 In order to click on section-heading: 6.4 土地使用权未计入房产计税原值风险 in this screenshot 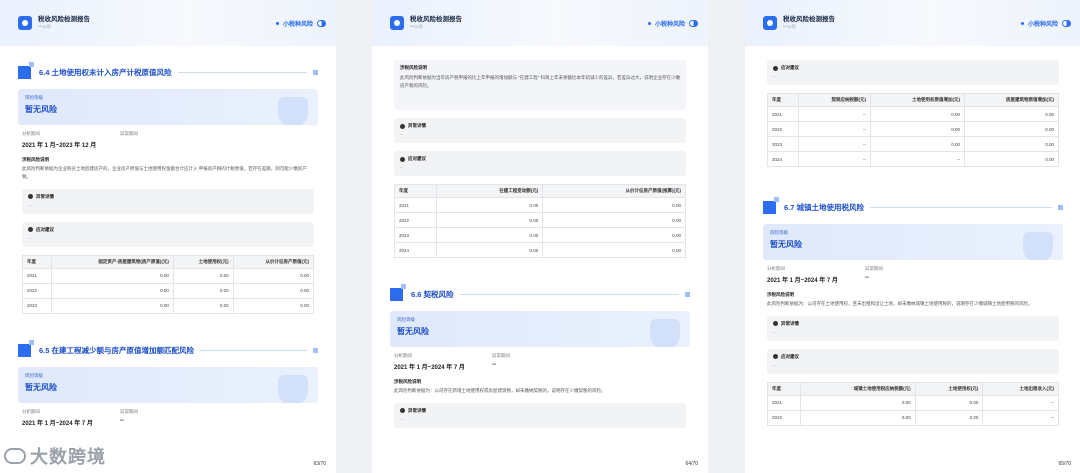, I will do `click(168, 70)`.